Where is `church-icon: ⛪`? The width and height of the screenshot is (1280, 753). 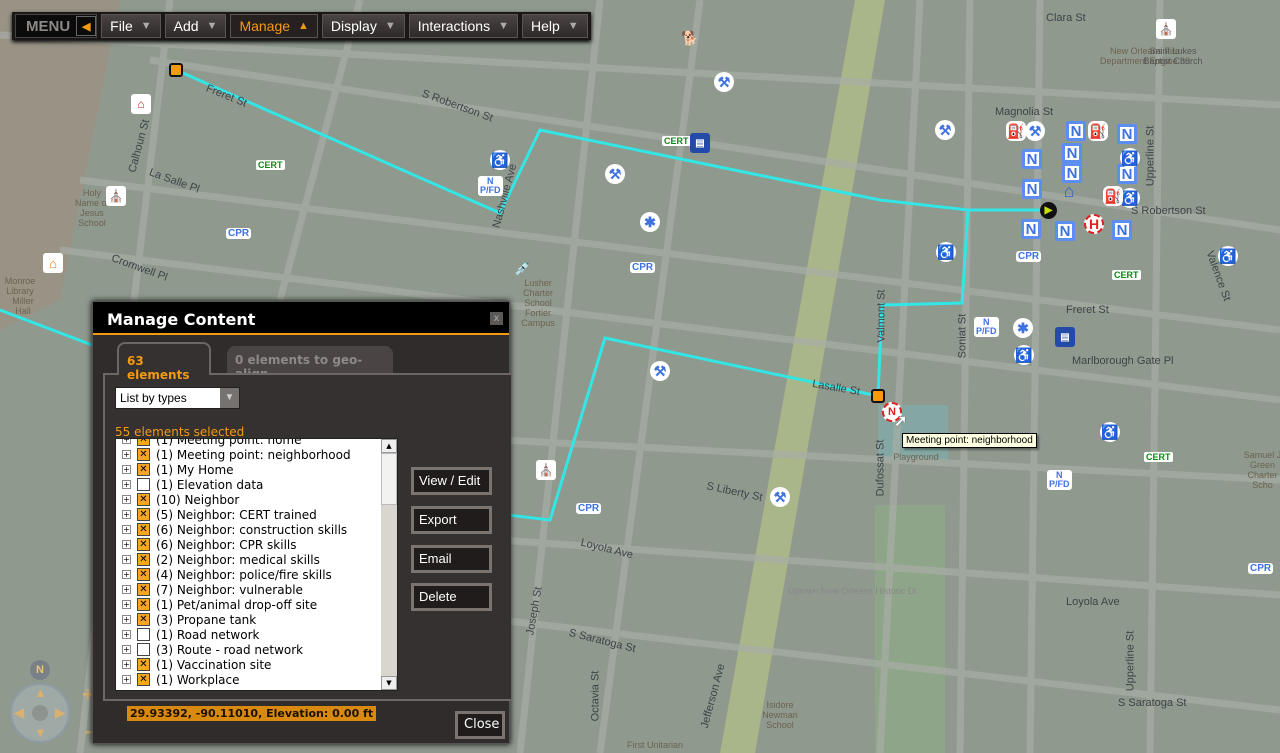 church-icon: ⛪ is located at coordinates (546, 470).